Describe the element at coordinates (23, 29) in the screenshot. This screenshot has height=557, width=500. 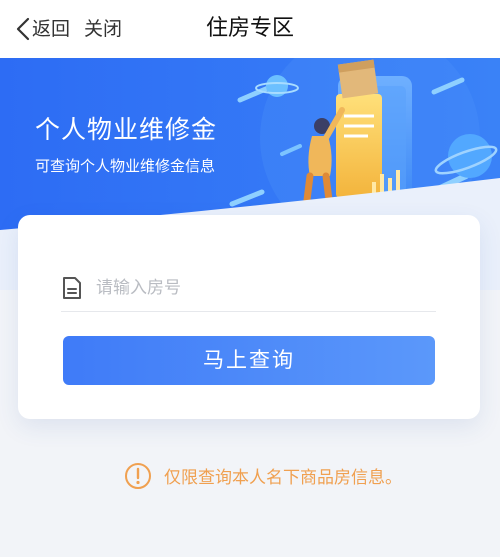
I see `chevron-left-icon` at that location.